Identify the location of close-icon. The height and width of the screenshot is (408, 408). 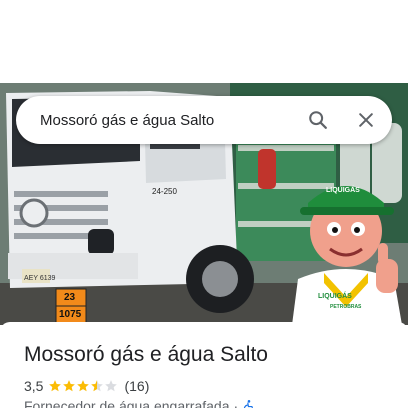
(366, 120).